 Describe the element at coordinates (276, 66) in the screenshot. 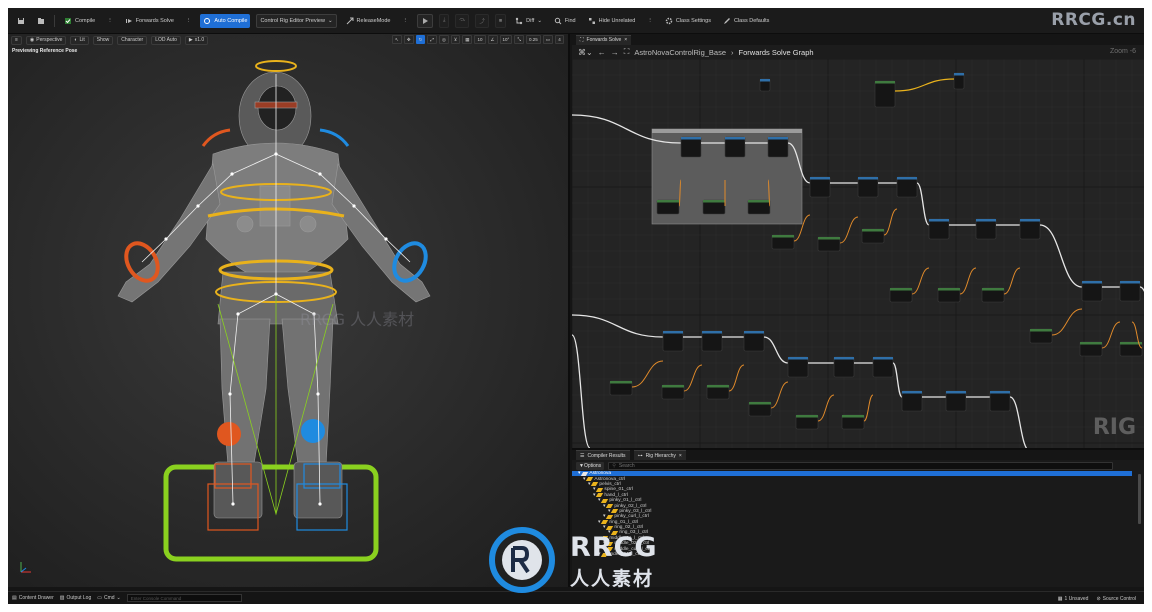

I see `head-control` at that location.